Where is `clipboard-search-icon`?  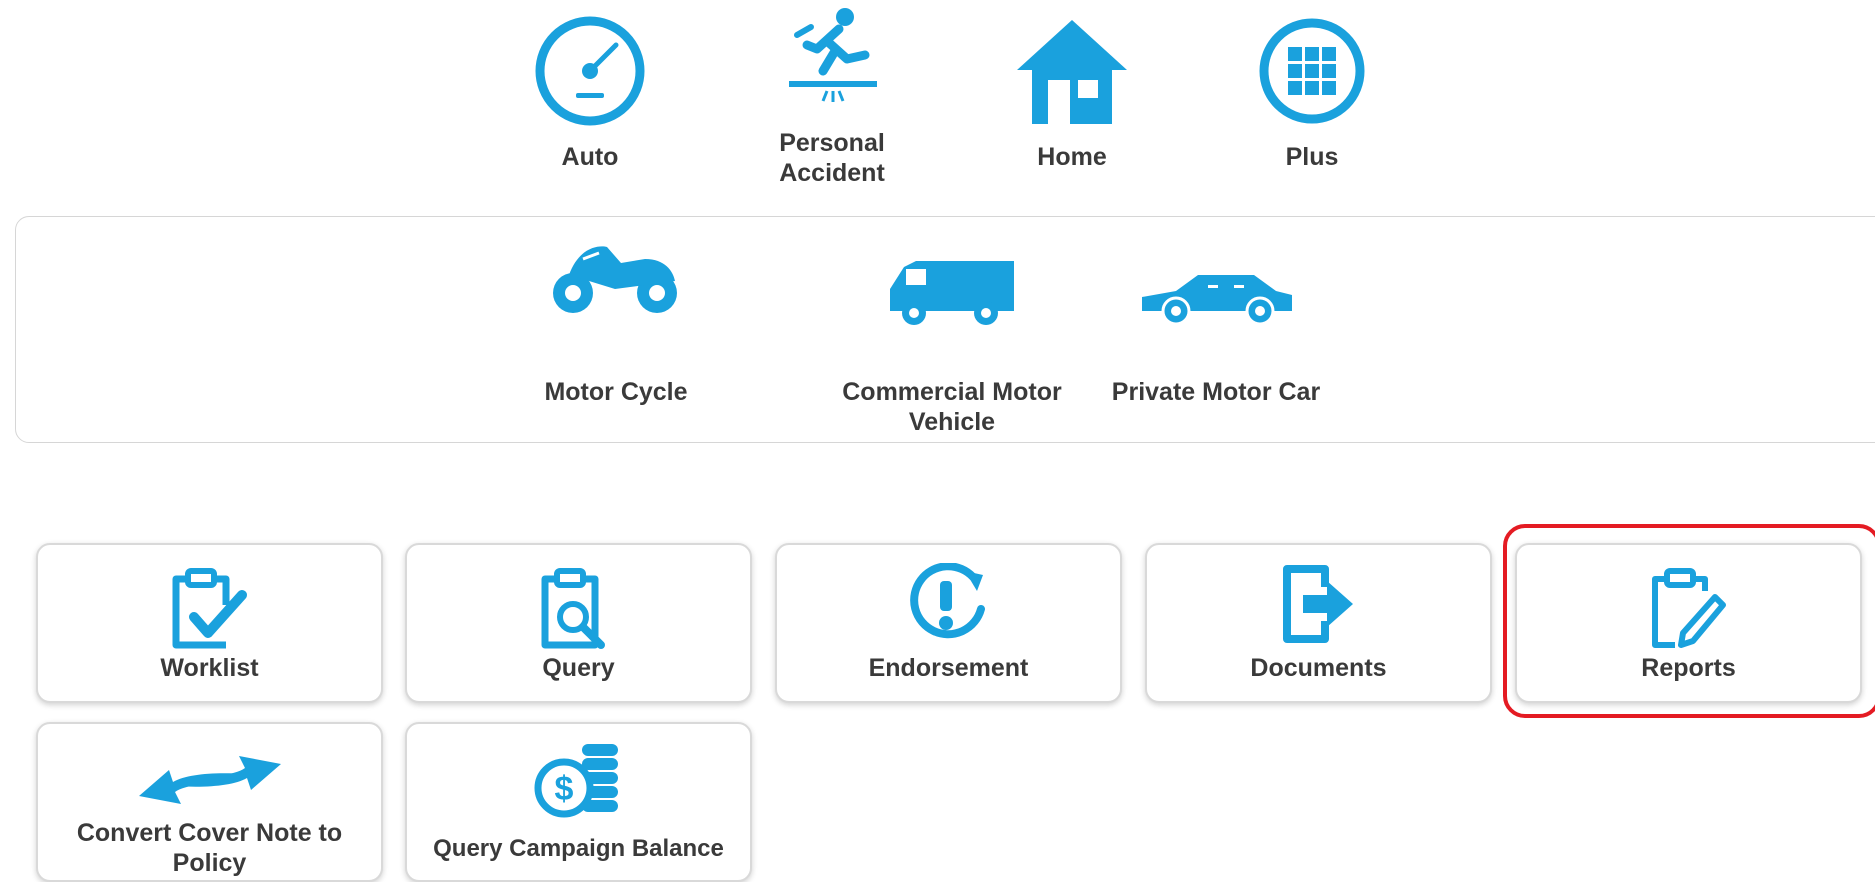
clipboard-search-icon is located at coordinates (579, 607).